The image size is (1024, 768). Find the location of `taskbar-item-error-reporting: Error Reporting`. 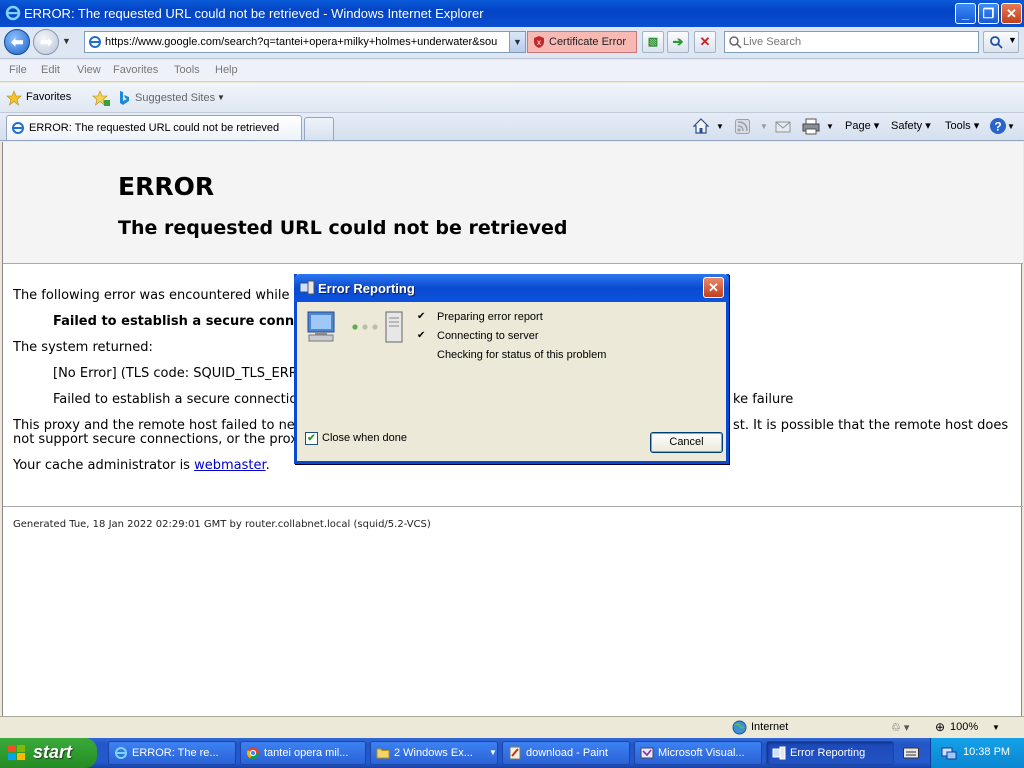

taskbar-item-error-reporting: Error Reporting is located at coordinates (830, 753).